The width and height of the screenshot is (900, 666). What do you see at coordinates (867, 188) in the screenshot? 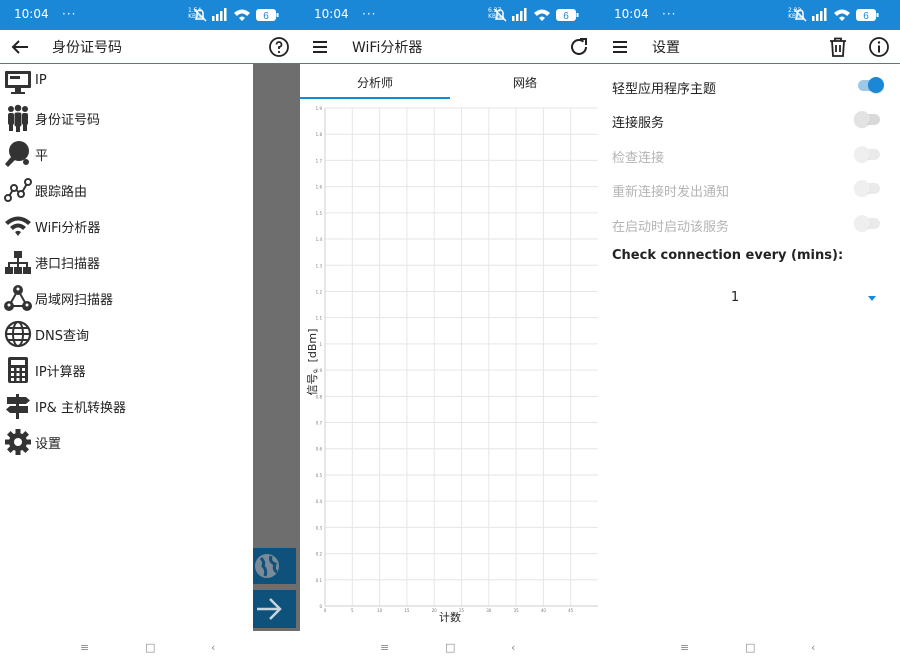
I see `notify-reconnect-toggle` at bounding box center [867, 188].